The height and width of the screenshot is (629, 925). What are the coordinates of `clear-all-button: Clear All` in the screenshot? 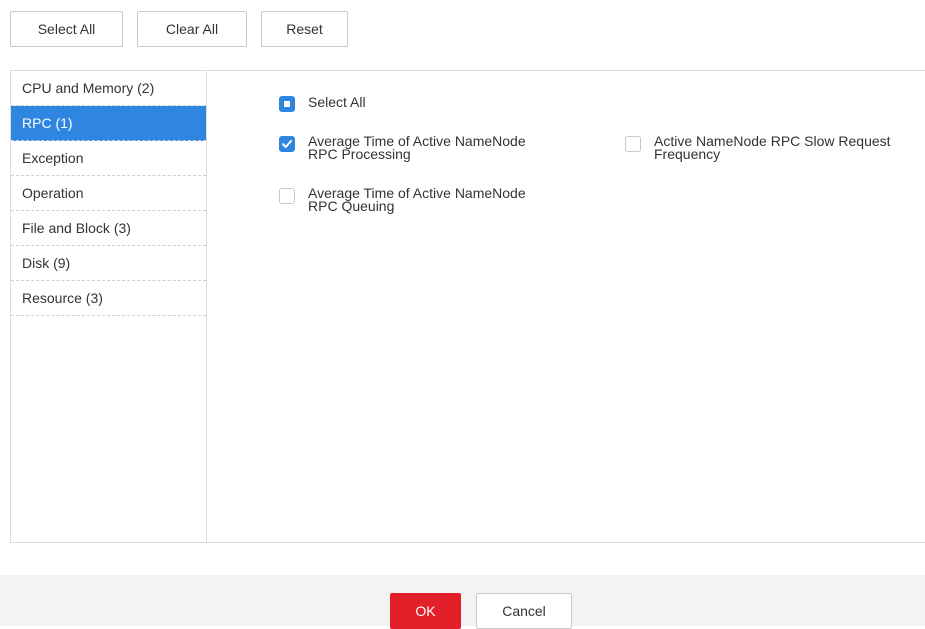 It's located at (192, 29).